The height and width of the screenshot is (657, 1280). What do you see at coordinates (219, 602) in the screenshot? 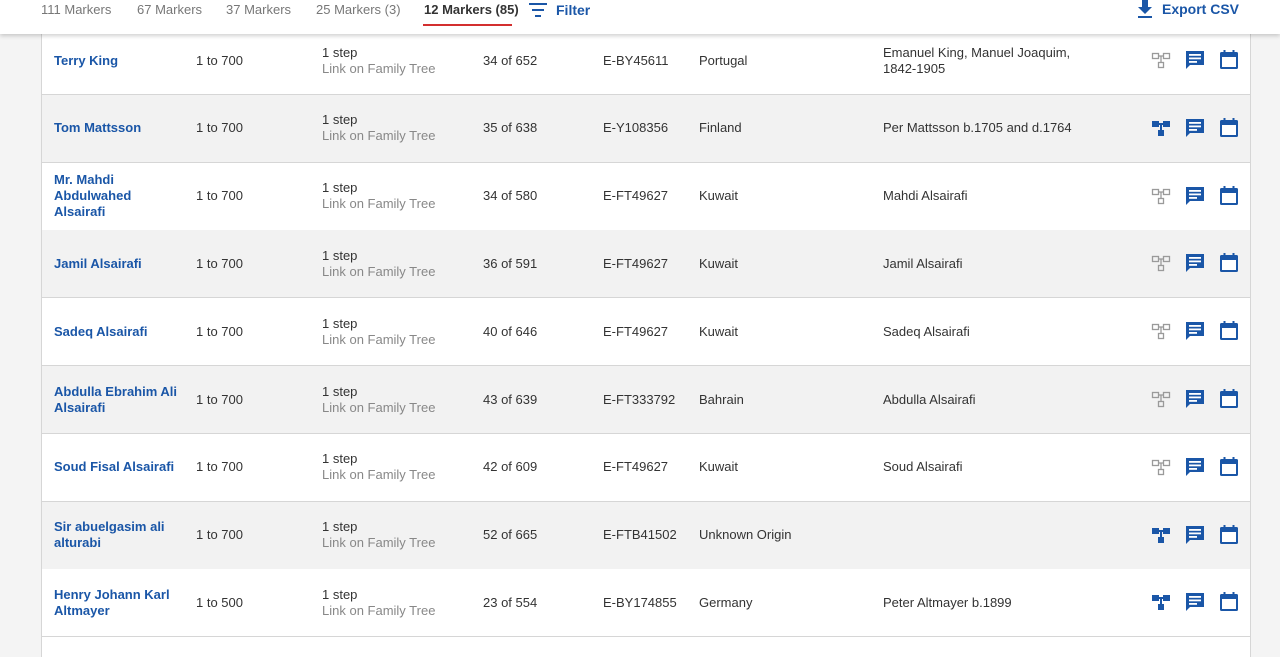
I see `genetic-distance: 1 to 500` at bounding box center [219, 602].